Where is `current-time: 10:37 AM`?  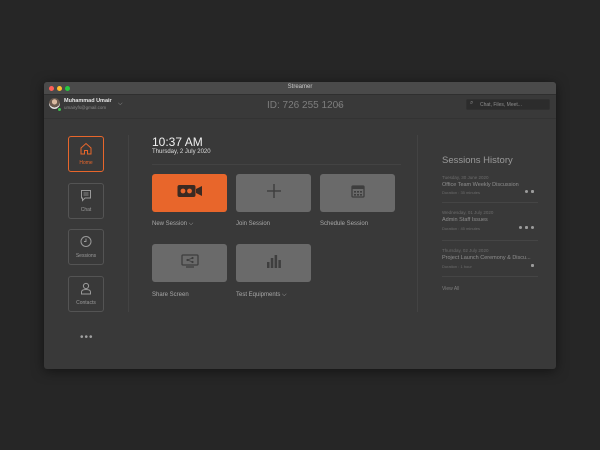 current-time: 10:37 AM is located at coordinates (177, 142).